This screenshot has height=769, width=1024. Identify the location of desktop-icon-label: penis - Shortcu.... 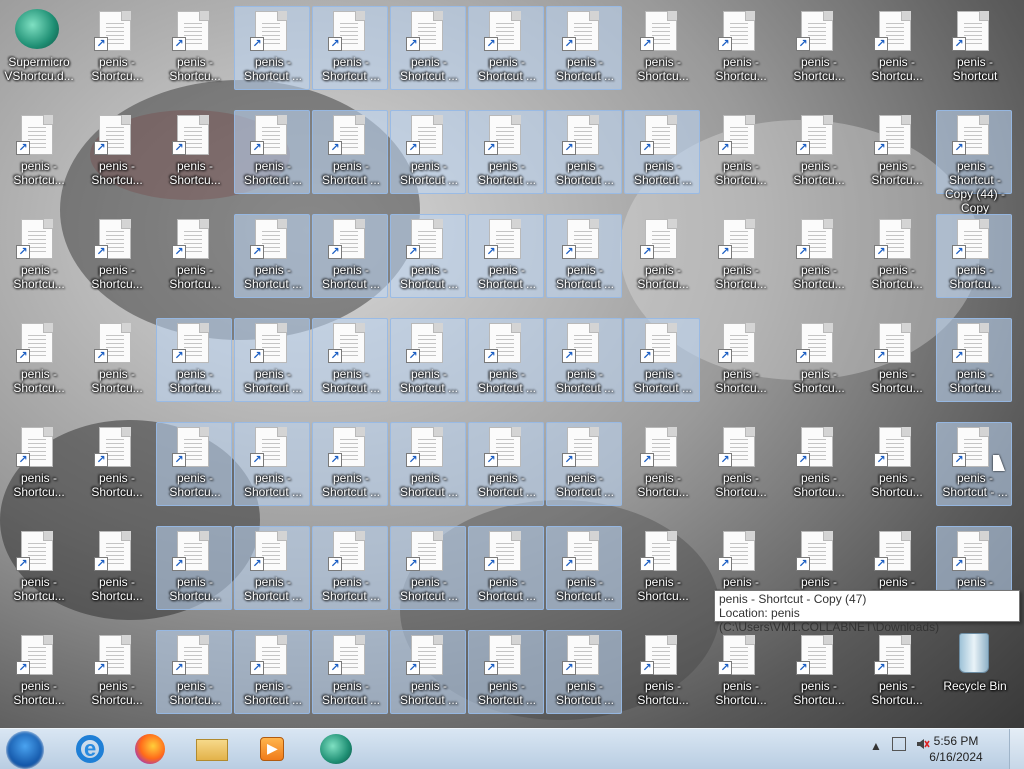
(117, 589).